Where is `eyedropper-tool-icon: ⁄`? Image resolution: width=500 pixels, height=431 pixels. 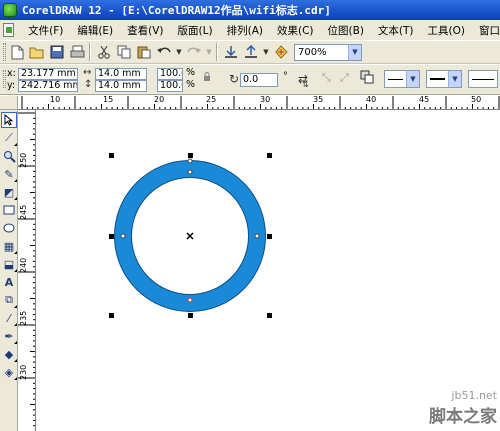
eyedropper-tool-icon: ⁄ is located at coordinates (9, 318).